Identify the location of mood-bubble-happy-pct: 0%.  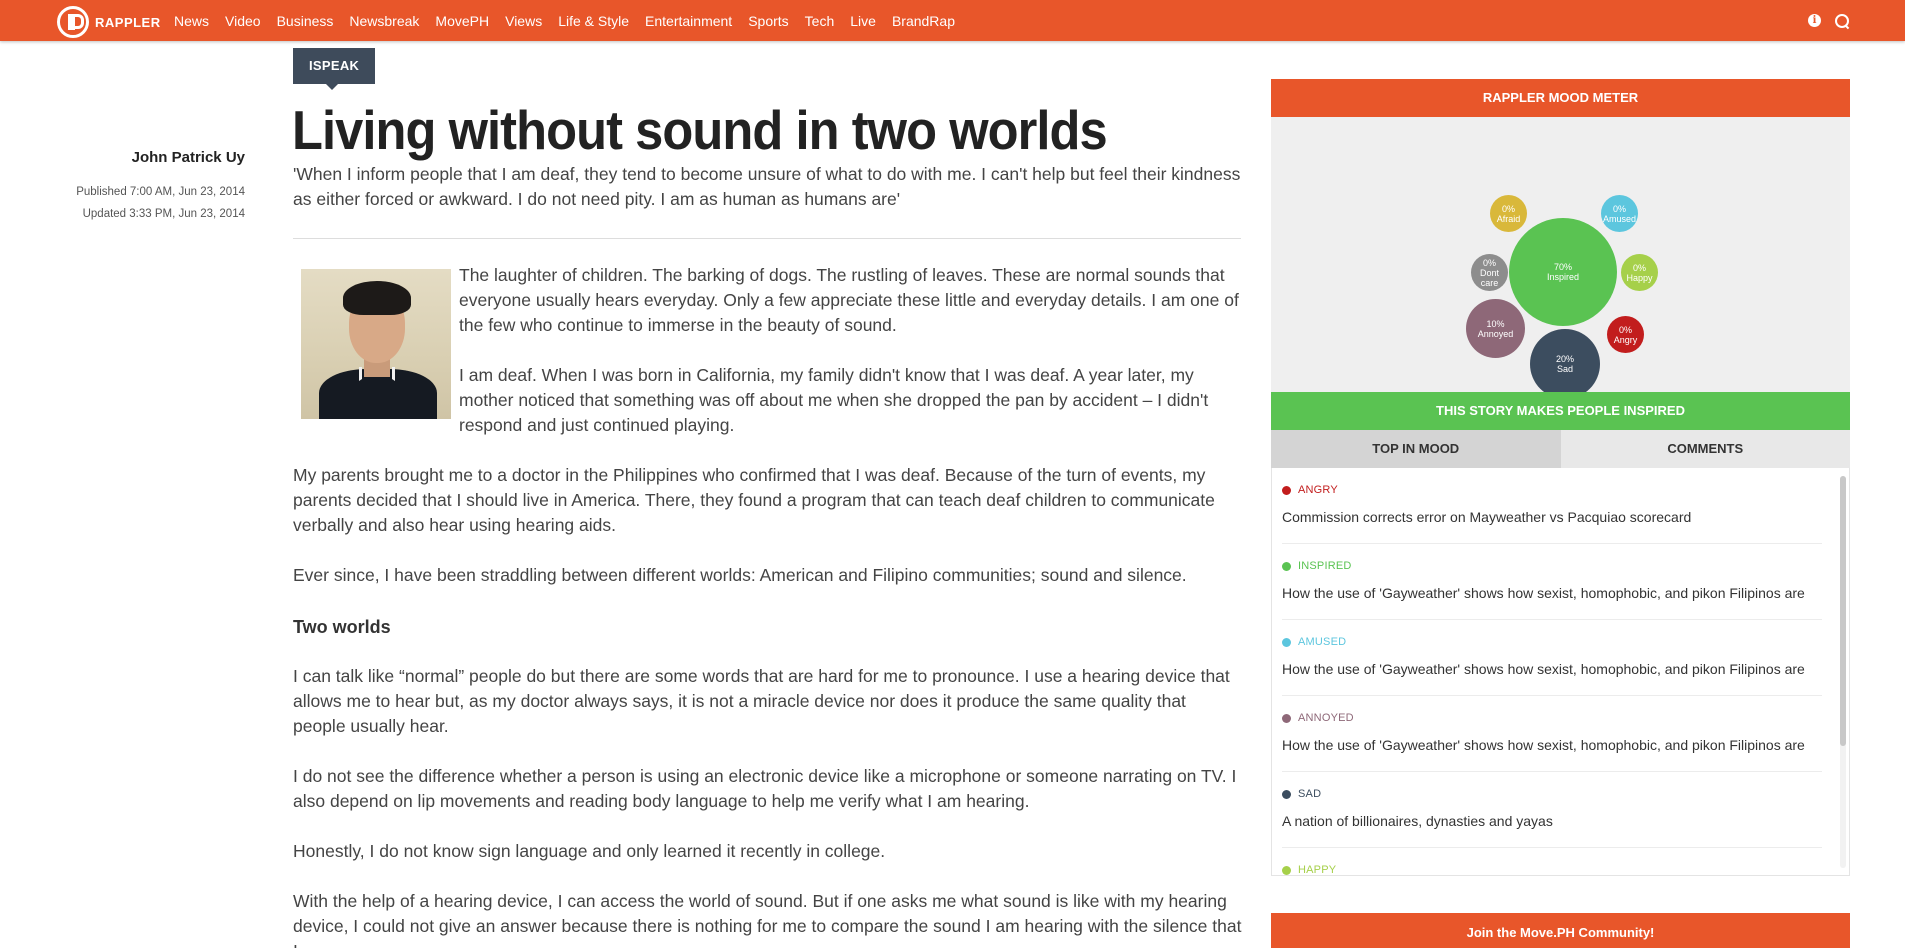
(1639, 267).